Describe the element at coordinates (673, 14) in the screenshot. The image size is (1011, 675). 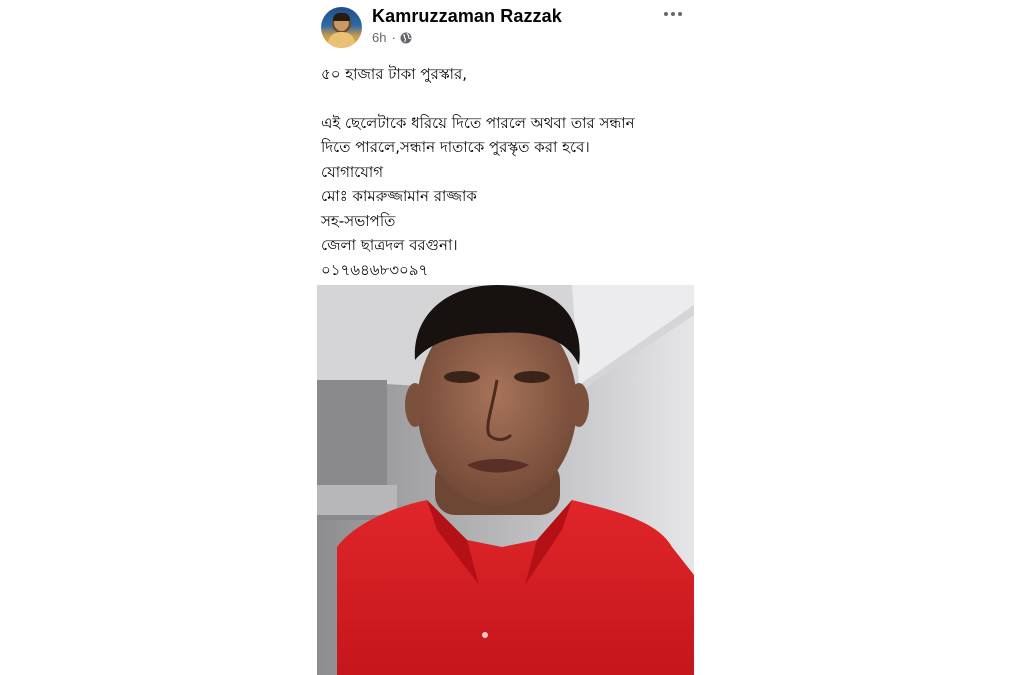
I see `more-options-icon` at that location.